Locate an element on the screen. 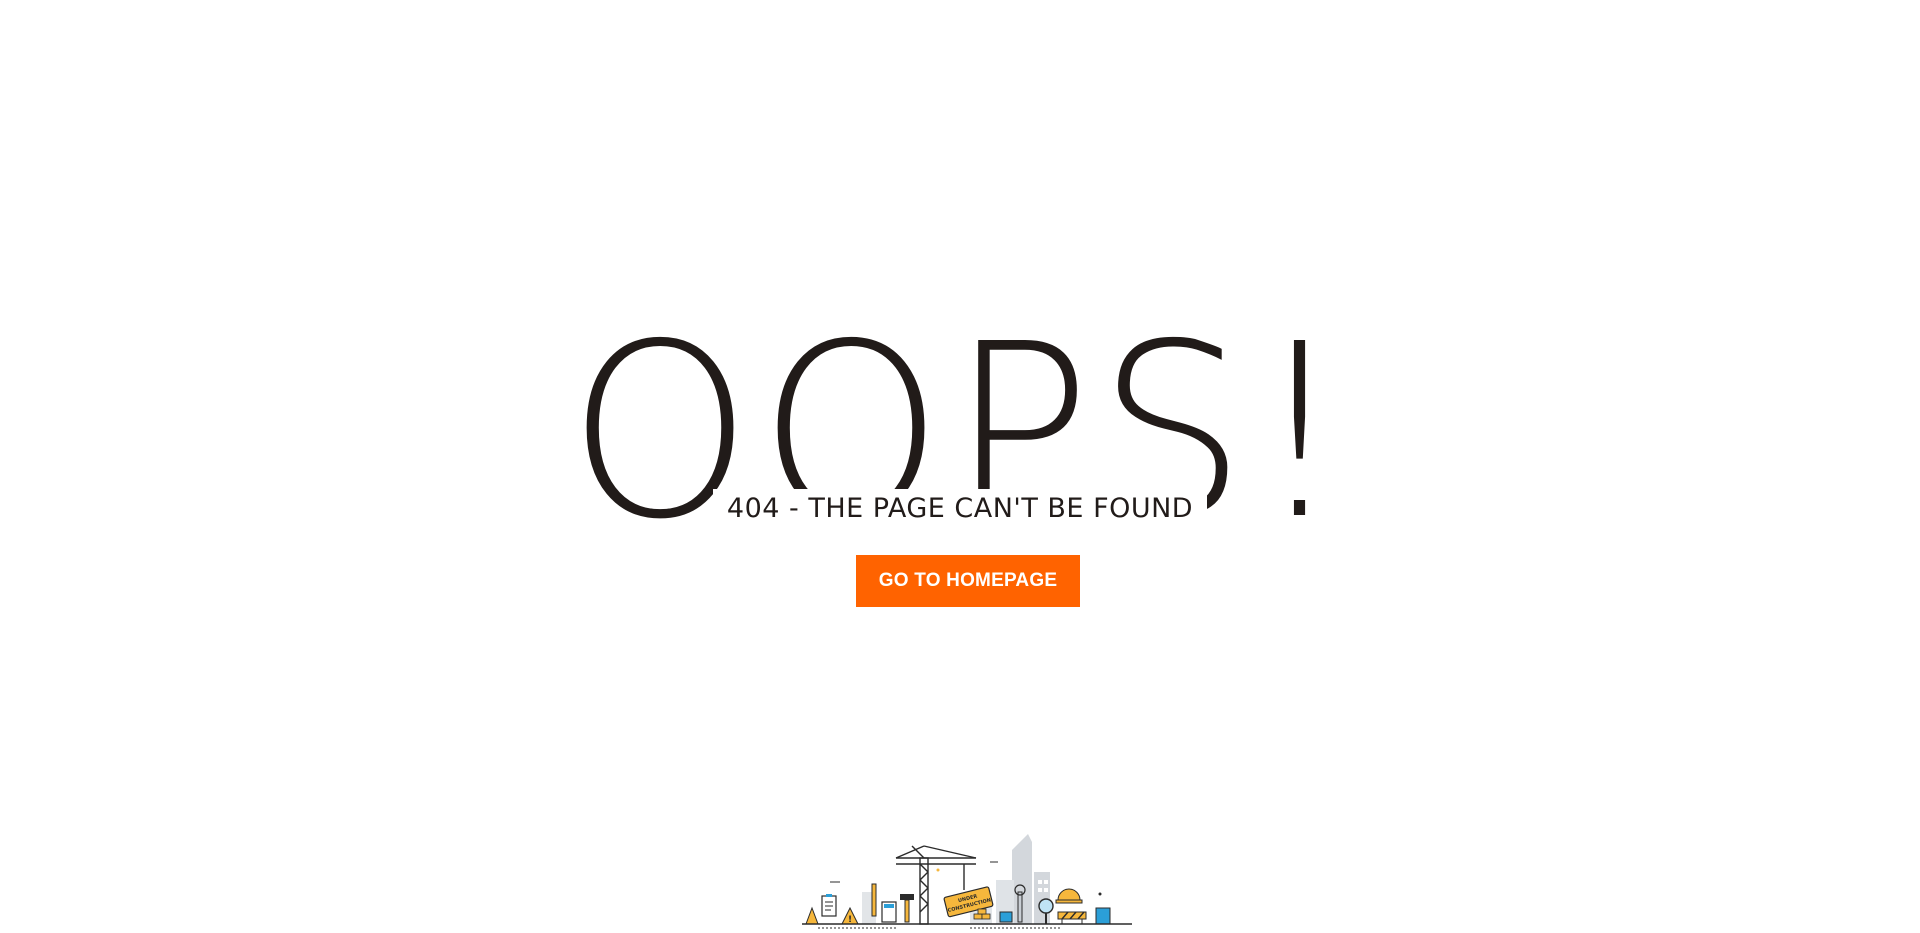 This screenshot has width=1920, height=933. subtitle-wrap: 404 - THE PAGE CAN'T BE FOUND is located at coordinates (960, 509).